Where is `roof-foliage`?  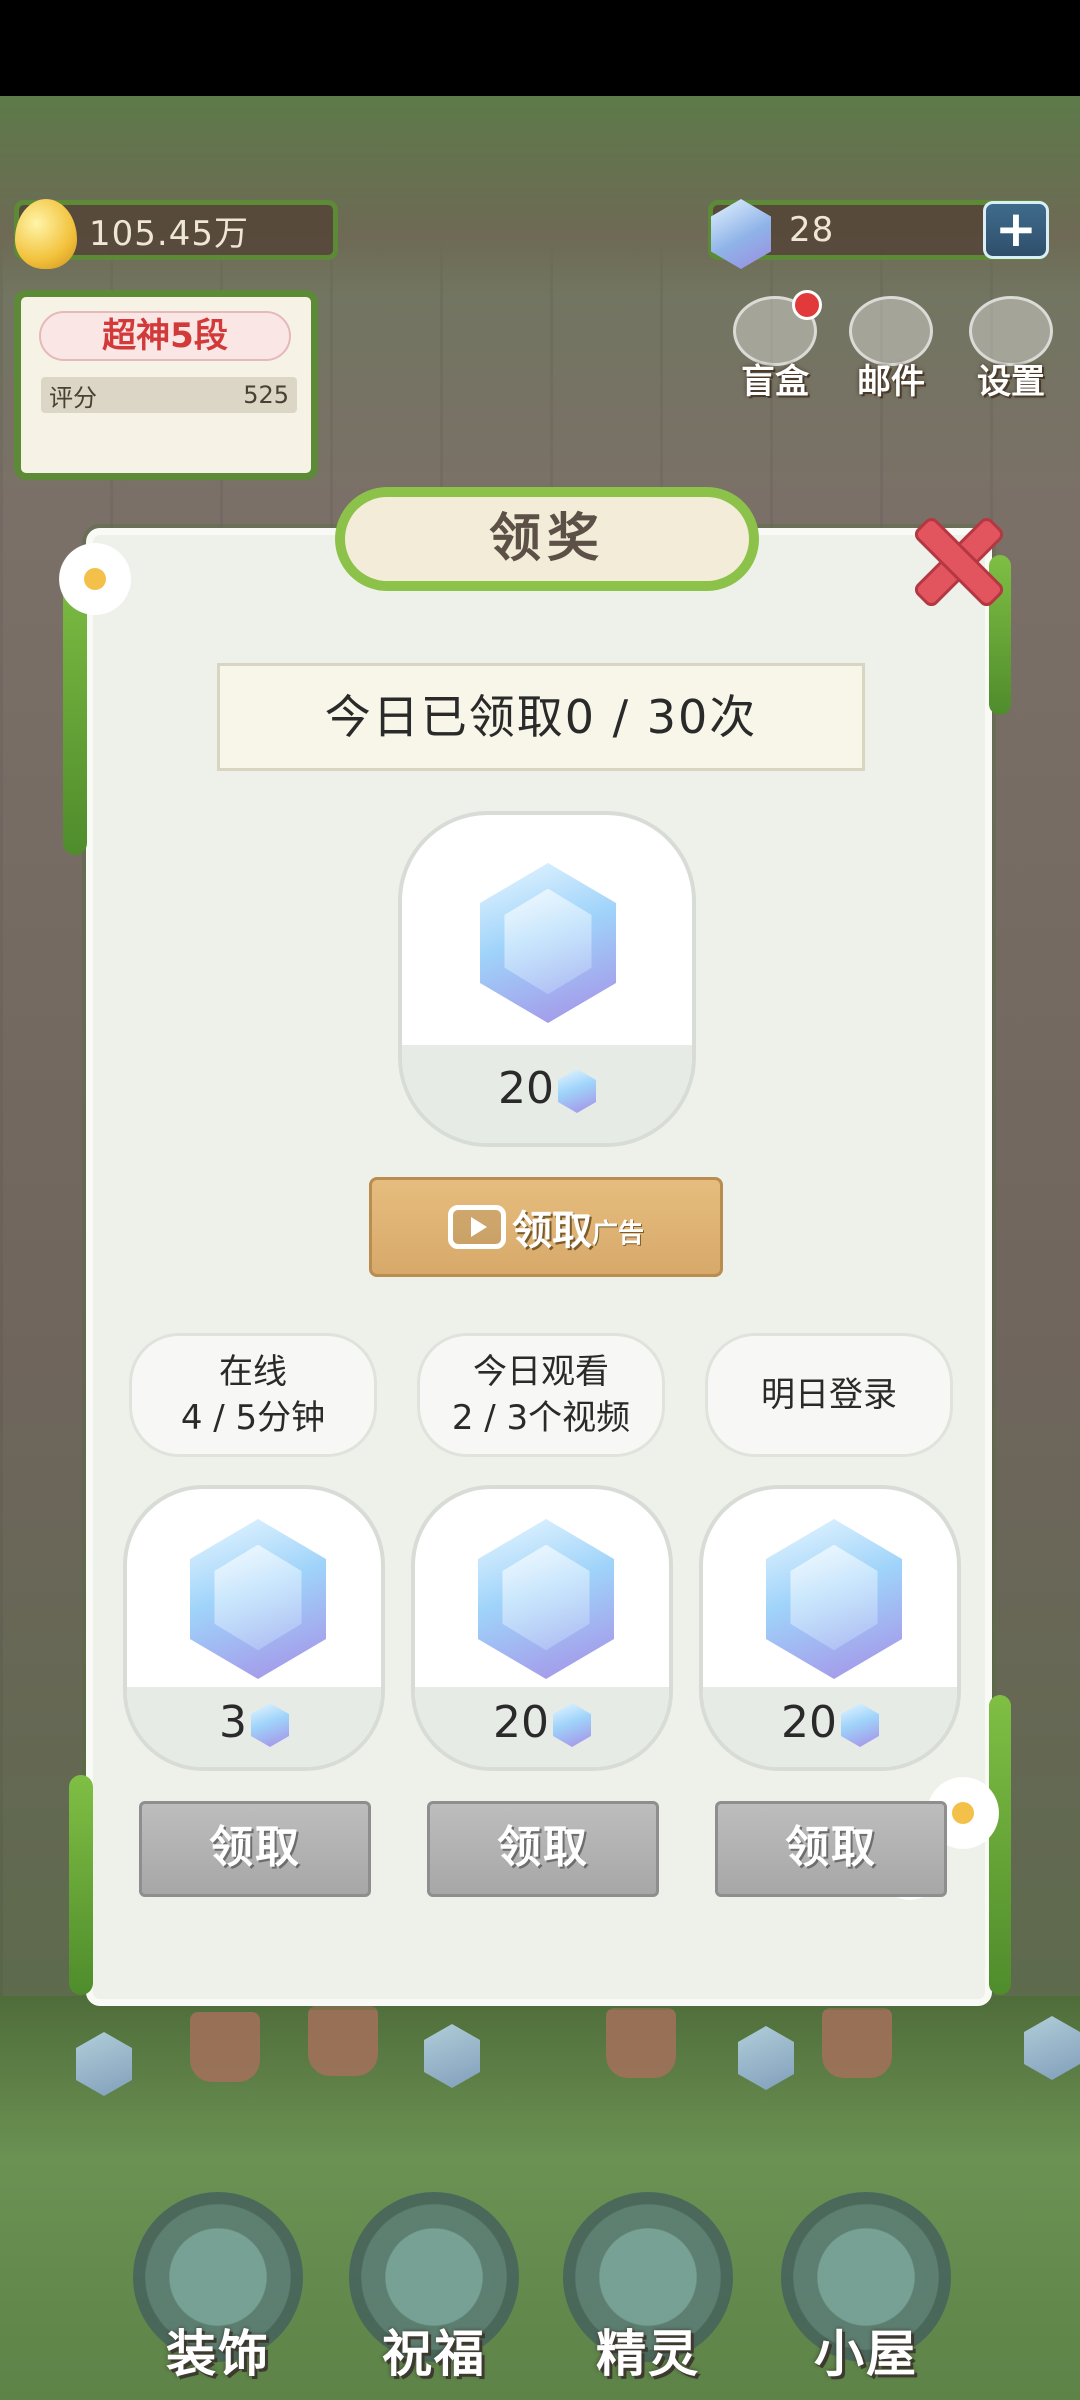 roof-foliage is located at coordinates (540, 196).